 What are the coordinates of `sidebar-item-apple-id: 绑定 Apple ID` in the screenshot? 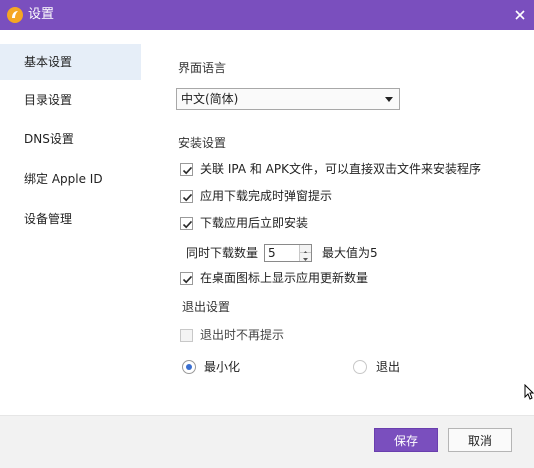 It's located at (70, 179).